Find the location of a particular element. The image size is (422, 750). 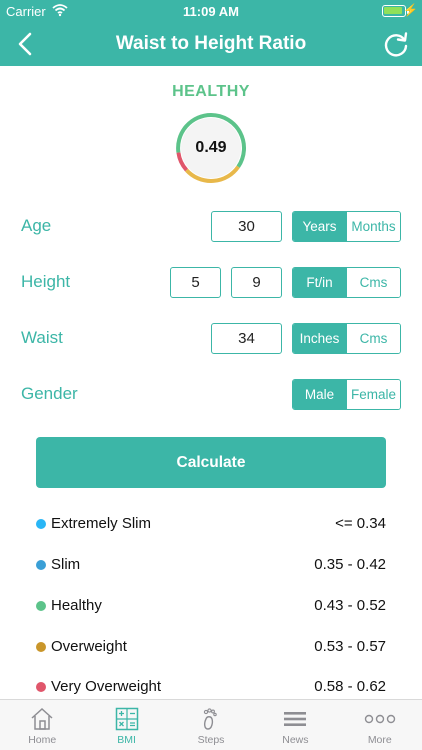

range-value: 0.35 - 0.42 is located at coordinates (350, 564).